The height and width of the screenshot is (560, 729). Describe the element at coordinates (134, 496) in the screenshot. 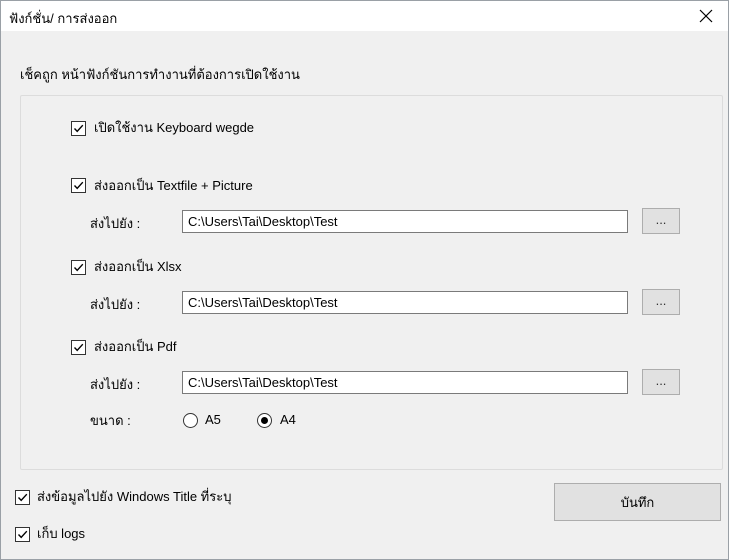

I see `send-to-window-label: ส่งข้อมูลไปยัง Windows Title ที่ระบุ` at that location.